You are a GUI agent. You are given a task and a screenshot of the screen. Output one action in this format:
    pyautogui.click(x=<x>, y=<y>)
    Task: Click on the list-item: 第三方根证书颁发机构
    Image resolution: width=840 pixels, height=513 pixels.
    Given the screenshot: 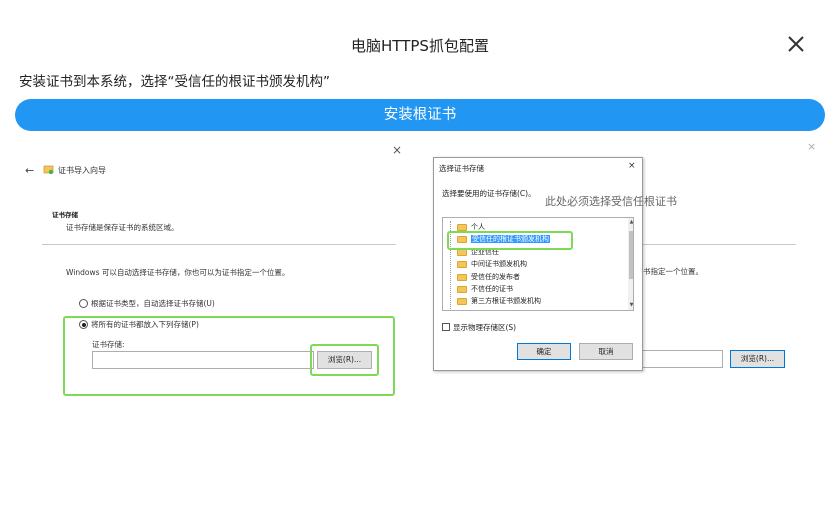 What is the action you would take?
    pyautogui.click(x=499, y=301)
    